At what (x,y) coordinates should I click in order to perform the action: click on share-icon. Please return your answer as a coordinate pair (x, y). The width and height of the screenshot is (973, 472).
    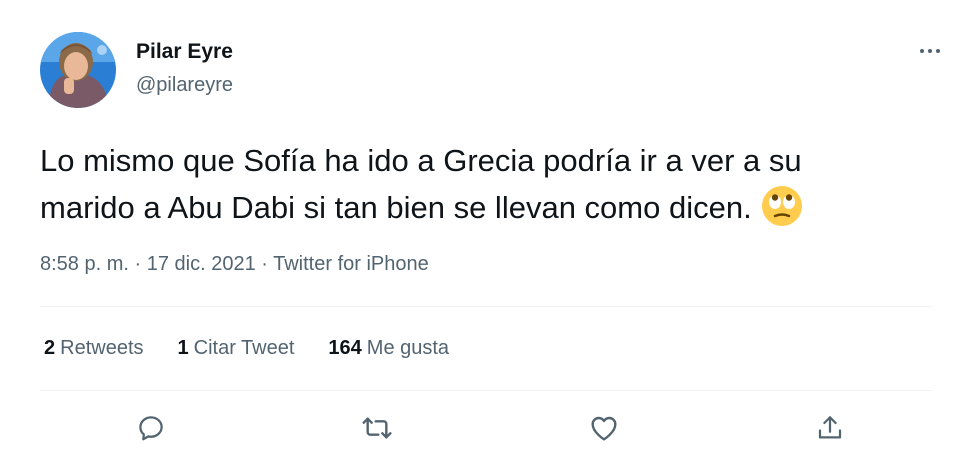
    Looking at the image, I should click on (830, 427).